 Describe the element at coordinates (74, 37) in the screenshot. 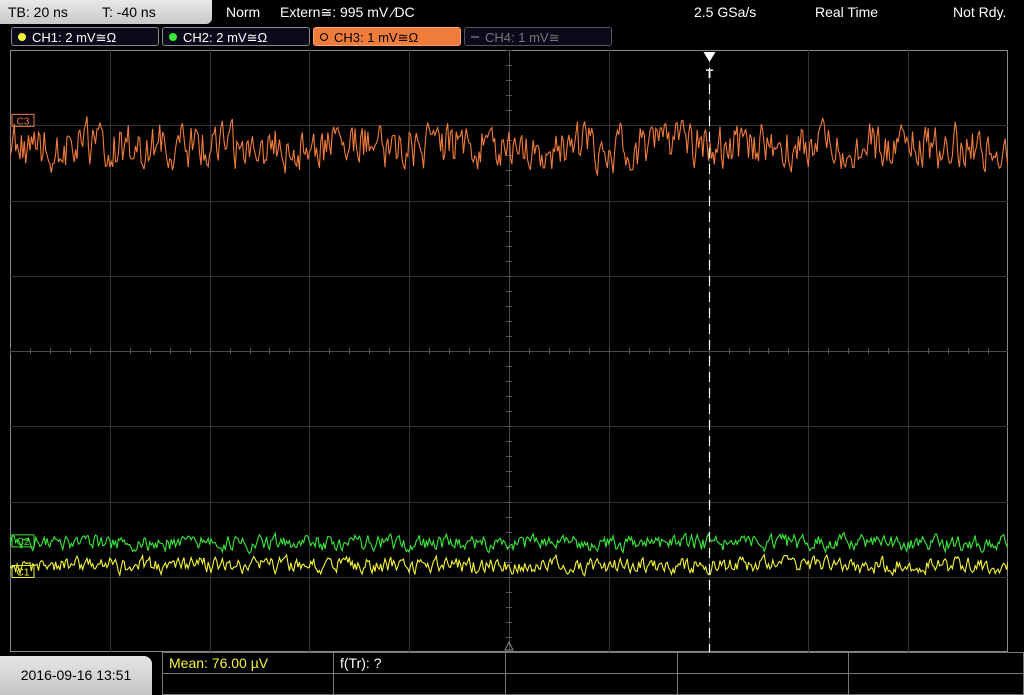

I see `channel-1-label: CH1: 2 mV≅Ω` at that location.